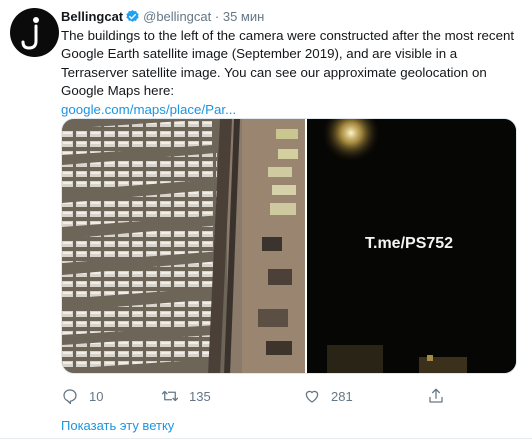 This screenshot has width=532, height=440. What do you see at coordinates (342, 396) in the screenshot?
I see `like-count: 281` at bounding box center [342, 396].